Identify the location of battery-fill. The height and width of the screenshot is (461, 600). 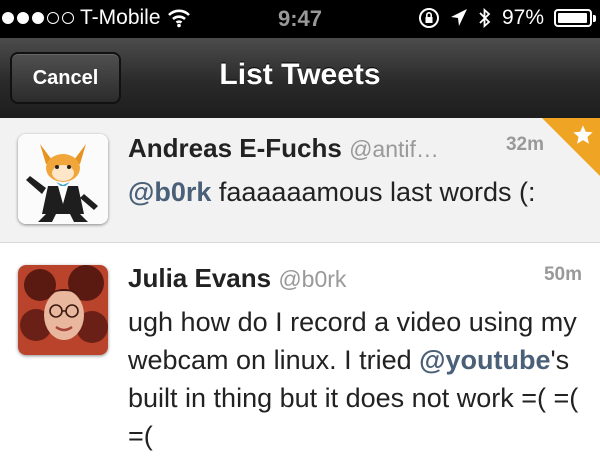
(573, 18).